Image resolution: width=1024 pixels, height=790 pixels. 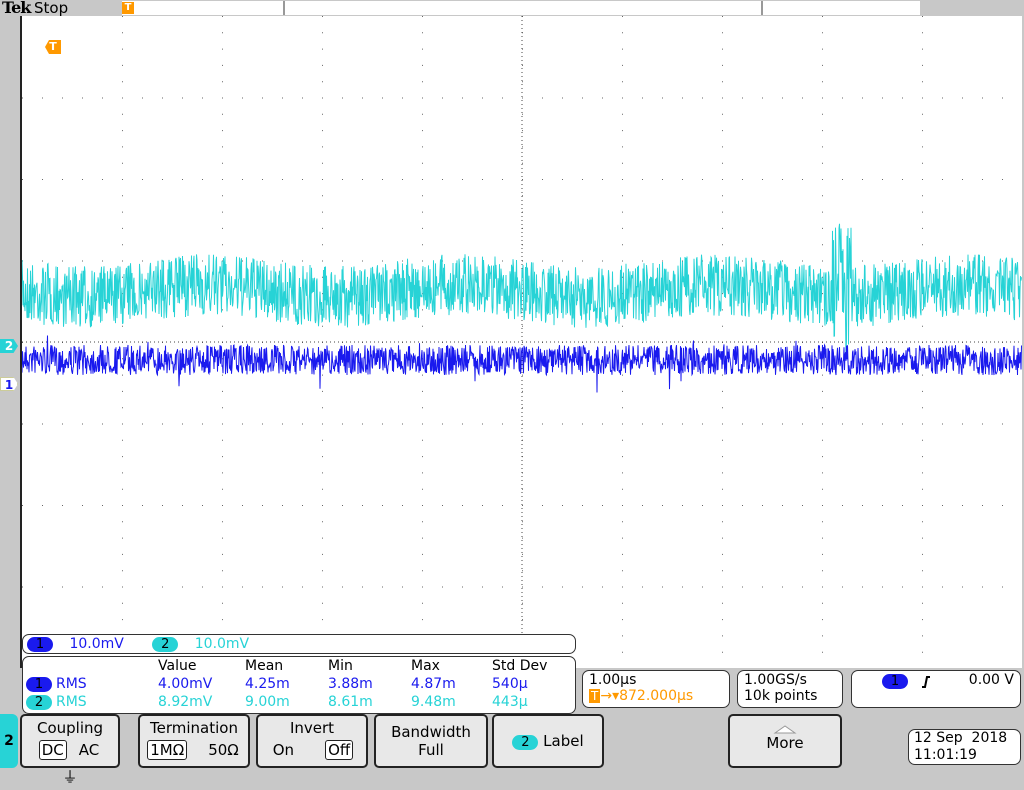 What do you see at coordinates (9, 384) in the screenshot?
I see `ch1-ground-marker: 1` at bounding box center [9, 384].